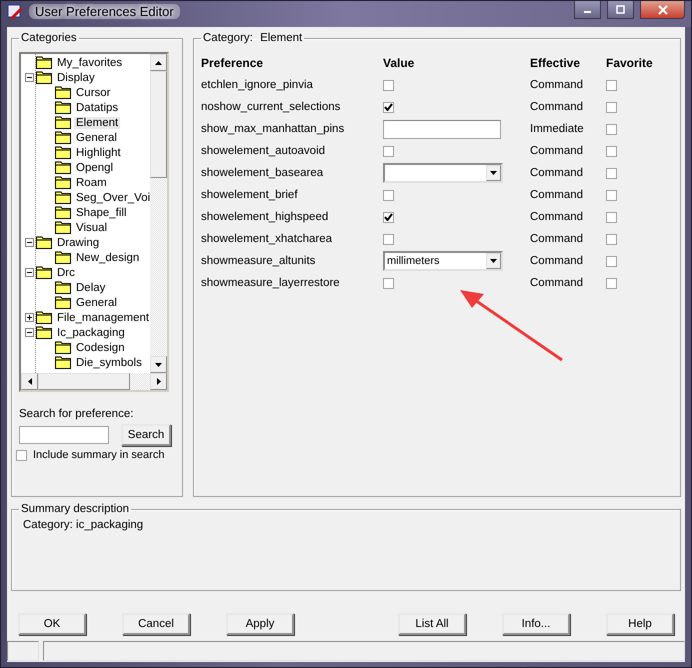 The width and height of the screenshot is (692, 668). I want to click on tree-item: Drawing, so click(78, 242).